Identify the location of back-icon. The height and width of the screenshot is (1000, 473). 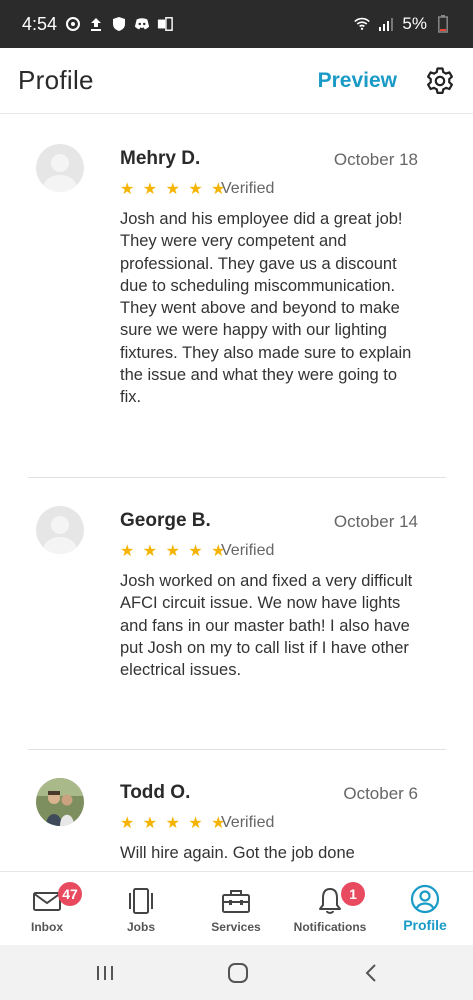
(371, 973).